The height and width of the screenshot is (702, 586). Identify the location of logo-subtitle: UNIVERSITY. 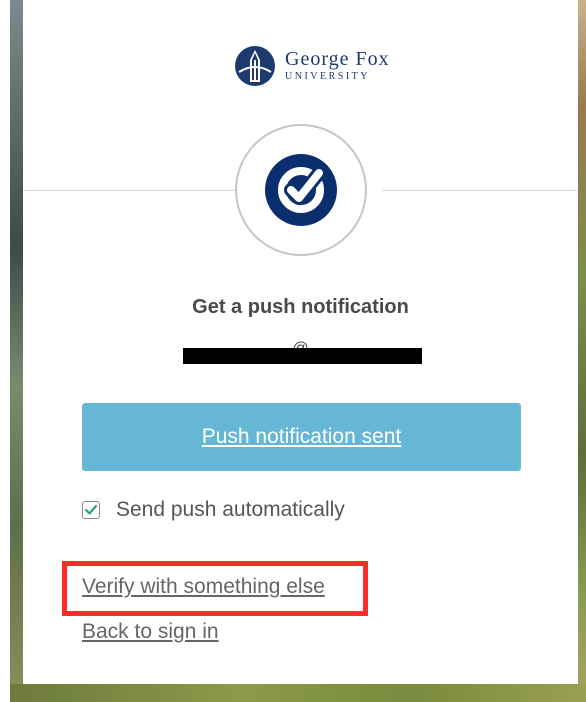
(327, 76).